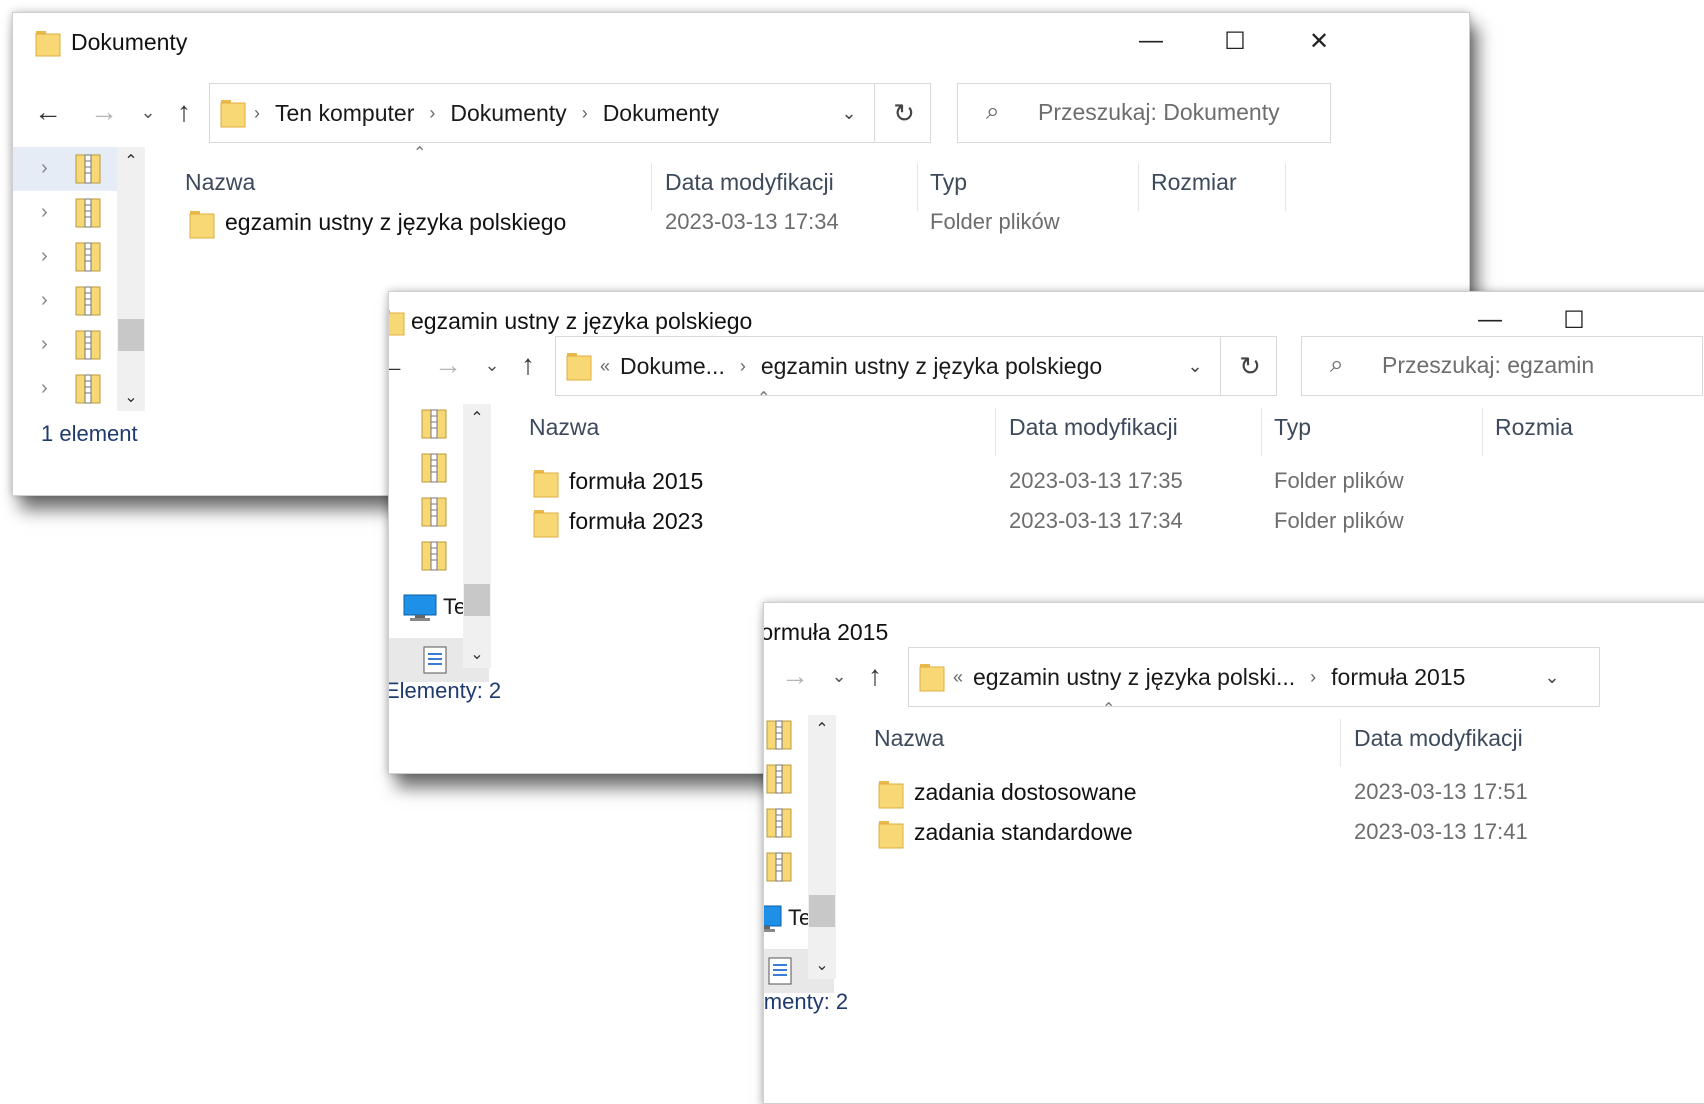  What do you see at coordinates (1398, 677) in the screenshot?
I see `breadcrumb-item: formuła 2015` at bounding box center [1398, 677].